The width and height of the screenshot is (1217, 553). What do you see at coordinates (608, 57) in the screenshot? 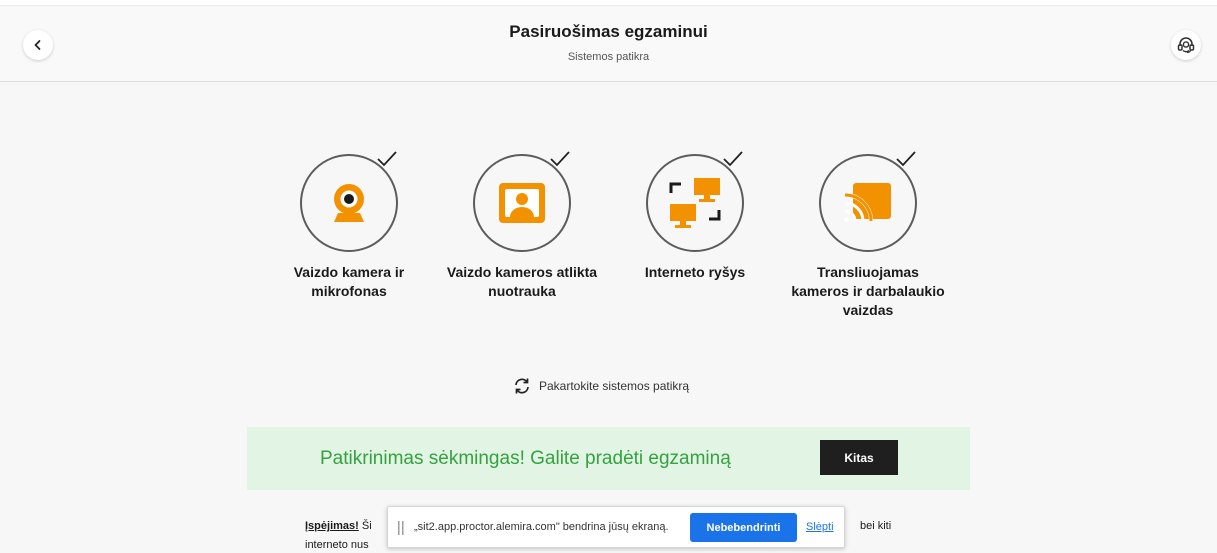
I see `page-subtitle: Sistemos patikra` at bounding box center [608, 57].